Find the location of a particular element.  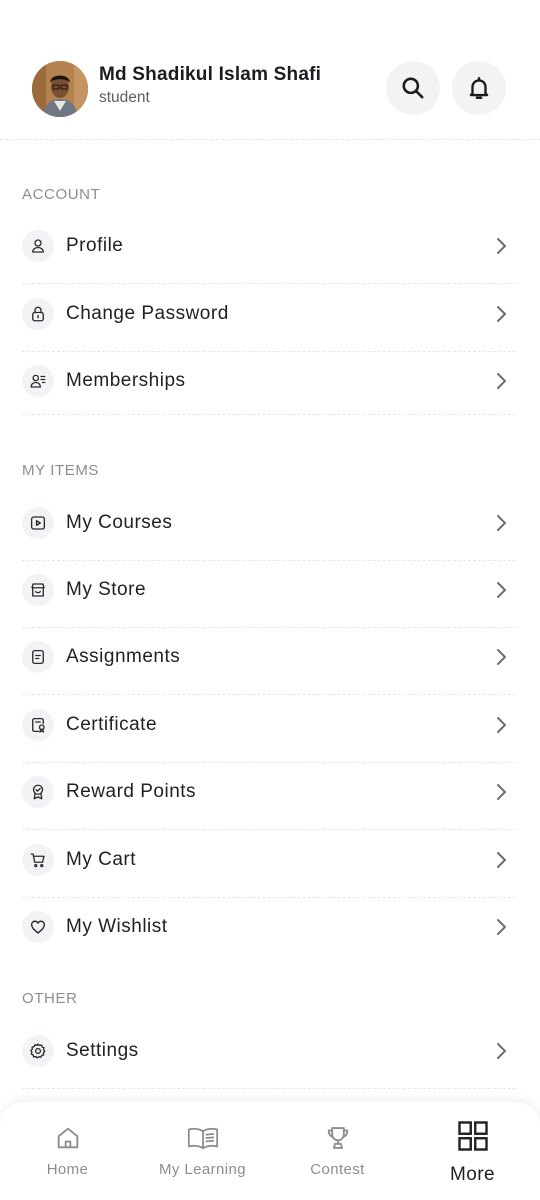

cart-icon is located at coordinates (37, 860).